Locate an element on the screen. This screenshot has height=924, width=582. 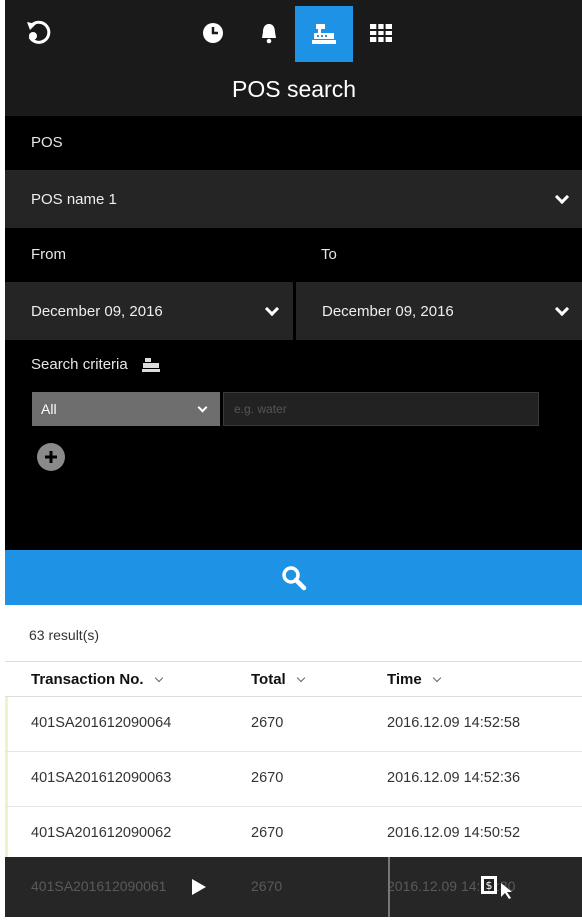
to-label: To is located at coordinates (329, 254).